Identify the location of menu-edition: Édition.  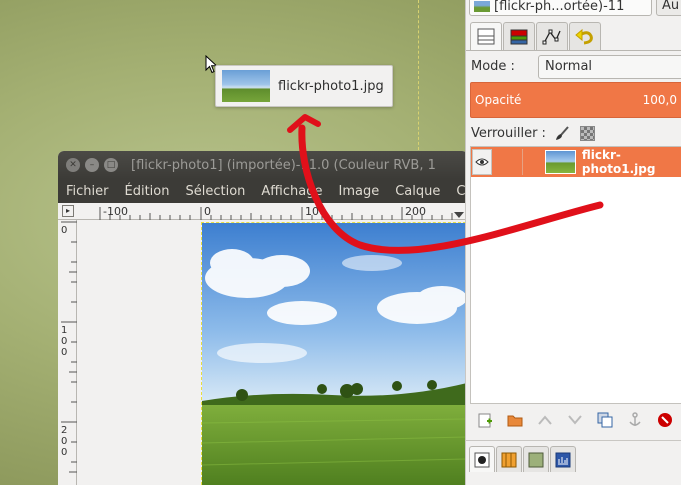
(147, 191).